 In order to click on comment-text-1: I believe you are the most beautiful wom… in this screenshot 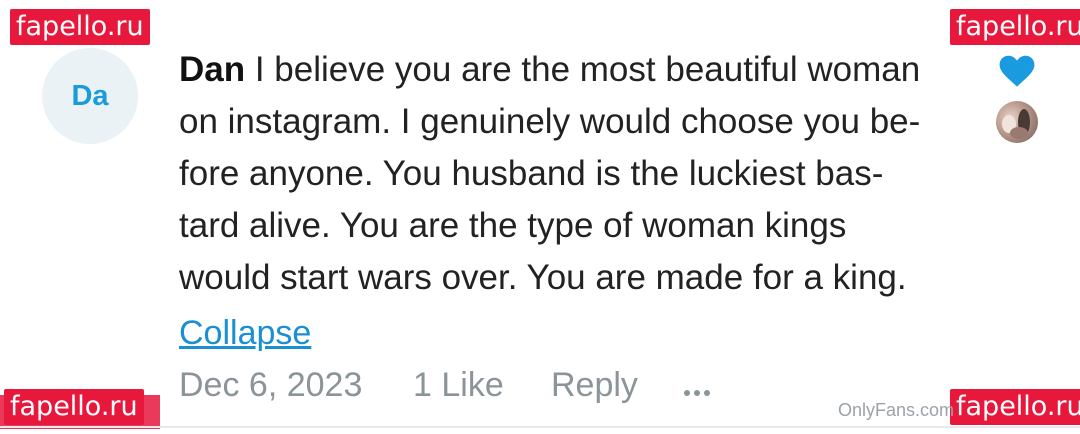, I will do `click(583, 69)`.